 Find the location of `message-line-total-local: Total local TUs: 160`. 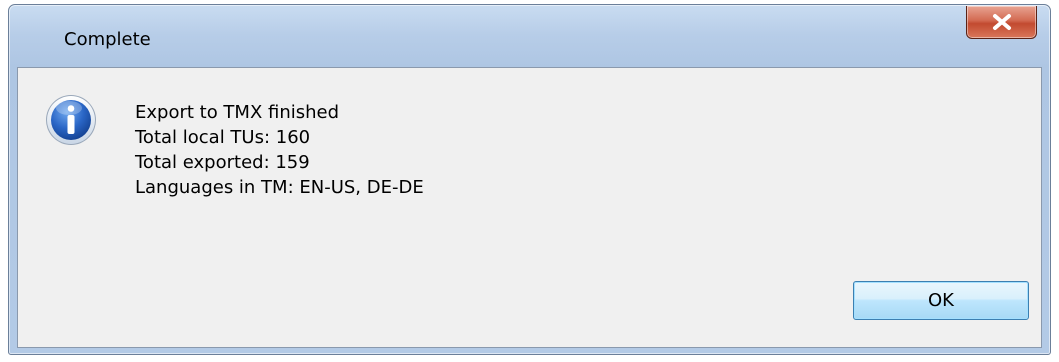

message-line-total-local: Total local TUs: 160 is located at coordinates (223, 137).